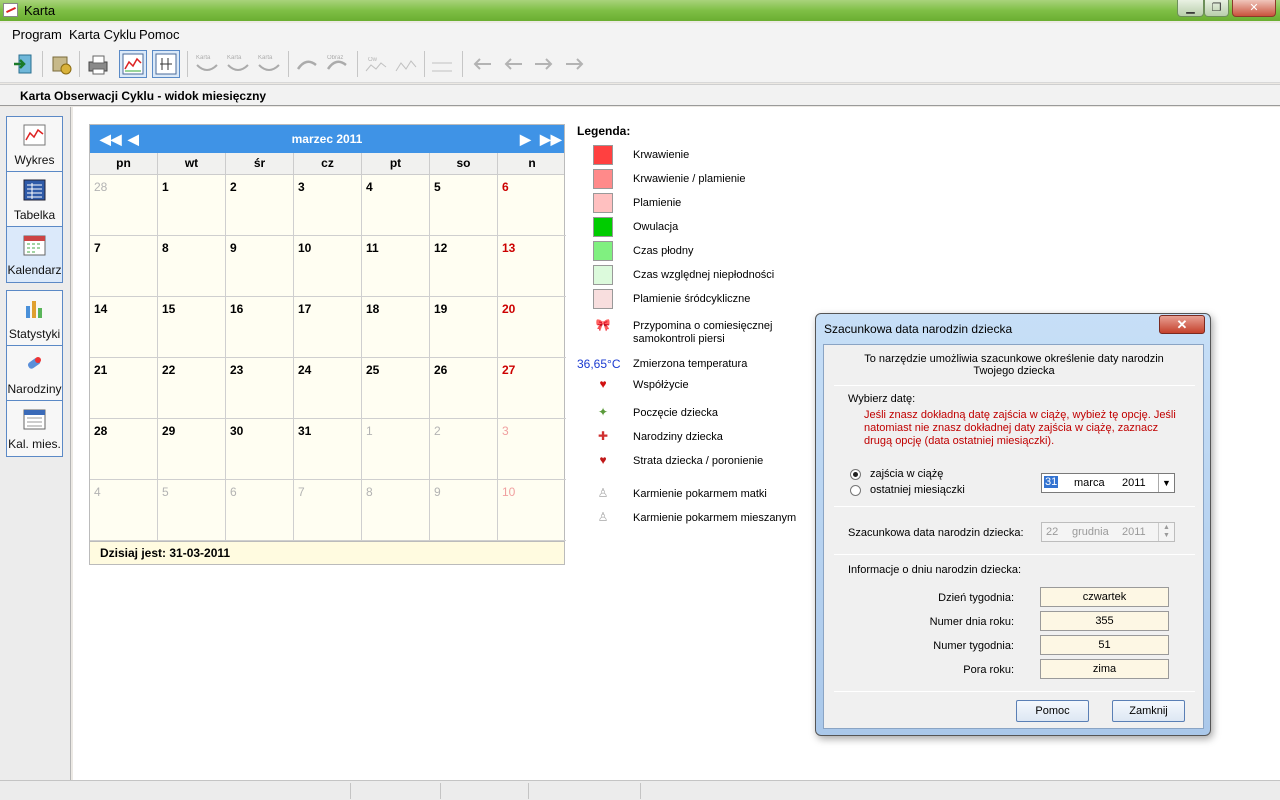 The image size is (1280, 800). I want to click on legend-swatch, so click(603, 155).